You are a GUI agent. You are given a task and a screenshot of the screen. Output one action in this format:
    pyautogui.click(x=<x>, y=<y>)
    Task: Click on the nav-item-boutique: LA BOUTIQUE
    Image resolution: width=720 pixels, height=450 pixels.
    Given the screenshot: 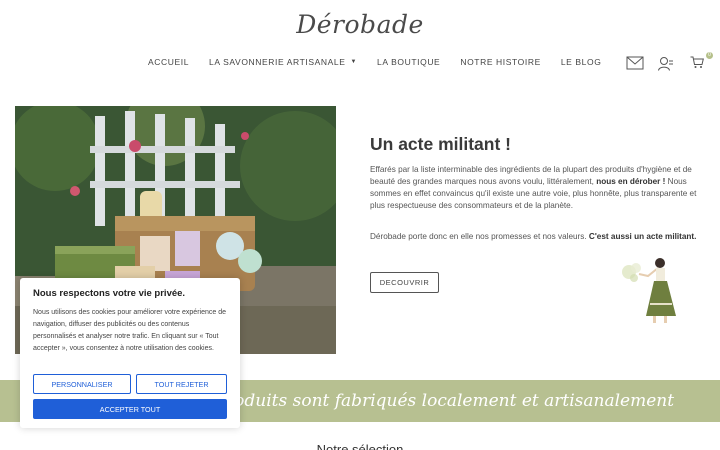 What is the action you would take?
    pyautogui.click(x=408, y=62)
    